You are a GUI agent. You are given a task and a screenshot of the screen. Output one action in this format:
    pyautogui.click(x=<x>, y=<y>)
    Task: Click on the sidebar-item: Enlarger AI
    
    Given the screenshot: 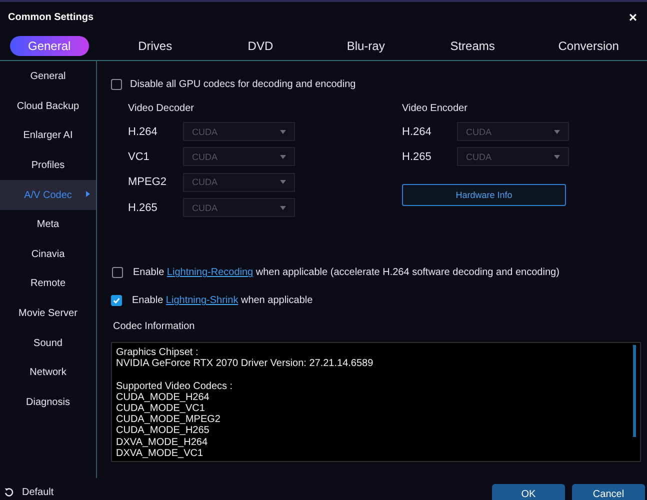 What is the action you would take?
    pyautogui.click(x=48, y=136)
    